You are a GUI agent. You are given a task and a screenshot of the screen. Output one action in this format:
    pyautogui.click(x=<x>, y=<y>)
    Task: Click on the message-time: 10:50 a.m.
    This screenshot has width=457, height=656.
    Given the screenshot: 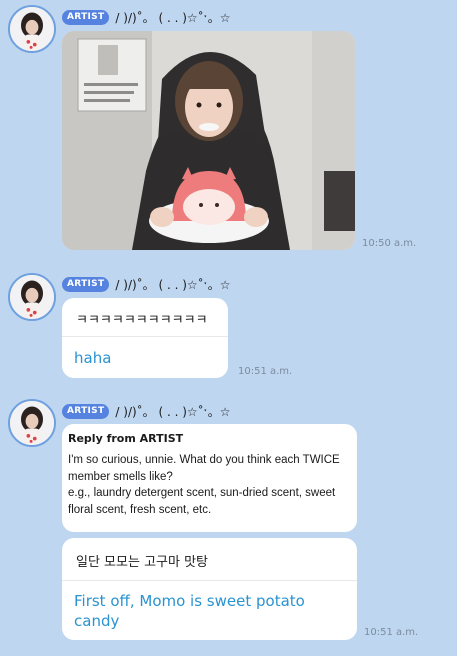 What is the action you would take?
    pyautogui.click(x=389, y=243)
    